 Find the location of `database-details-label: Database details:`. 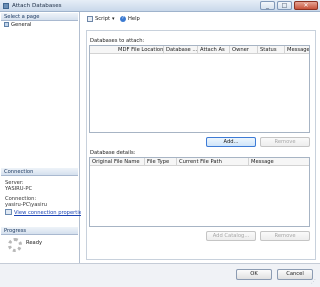

database-details-label: Database details: is located at coordinates (113, 153).